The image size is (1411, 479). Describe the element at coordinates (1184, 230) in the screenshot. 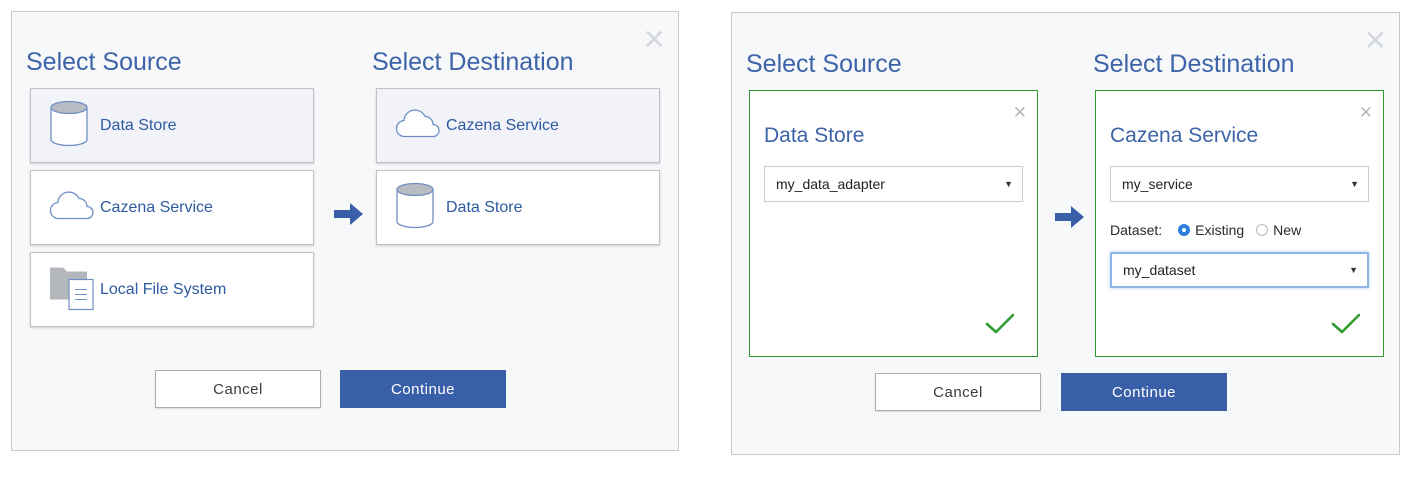

I see `radio-selected-icon` at that location.